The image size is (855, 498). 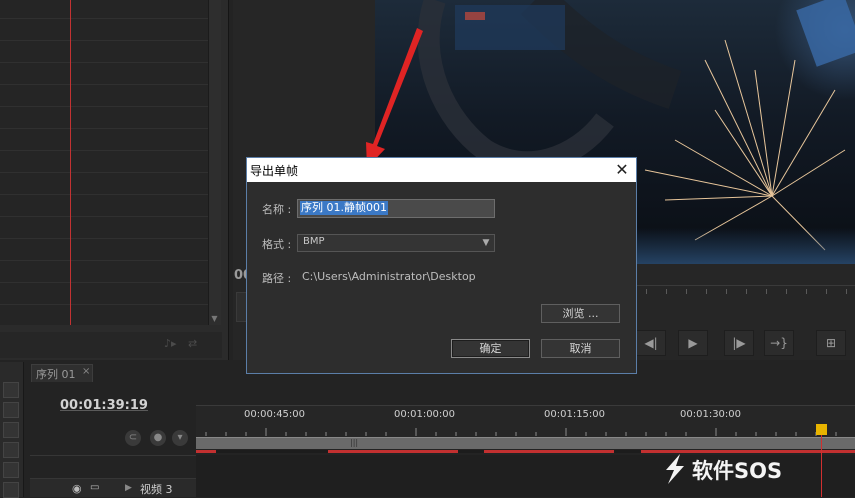 I want to click on ruler-label: 00:01:15:00, so click(x=575, y=414).